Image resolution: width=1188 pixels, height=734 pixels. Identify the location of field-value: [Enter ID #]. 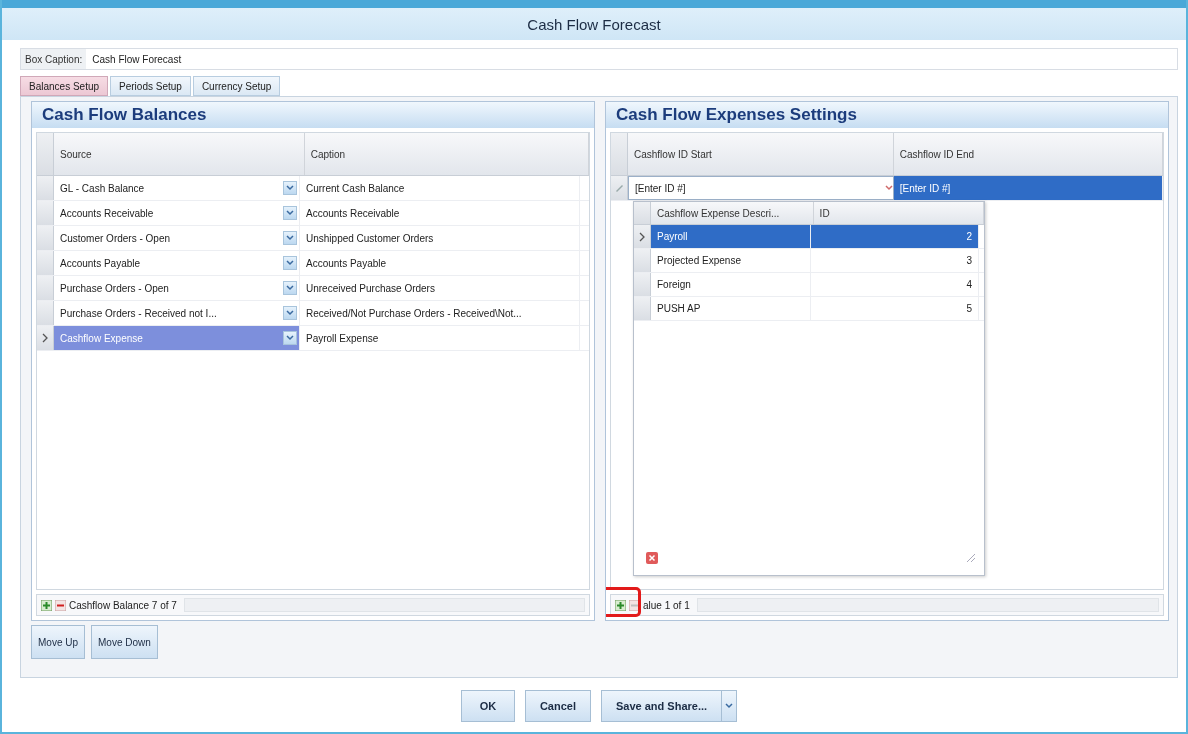
(660, 188).